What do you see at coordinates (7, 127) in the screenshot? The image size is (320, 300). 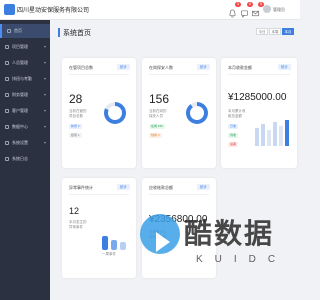 I see `report-icon` at bounding box center [7, 127].